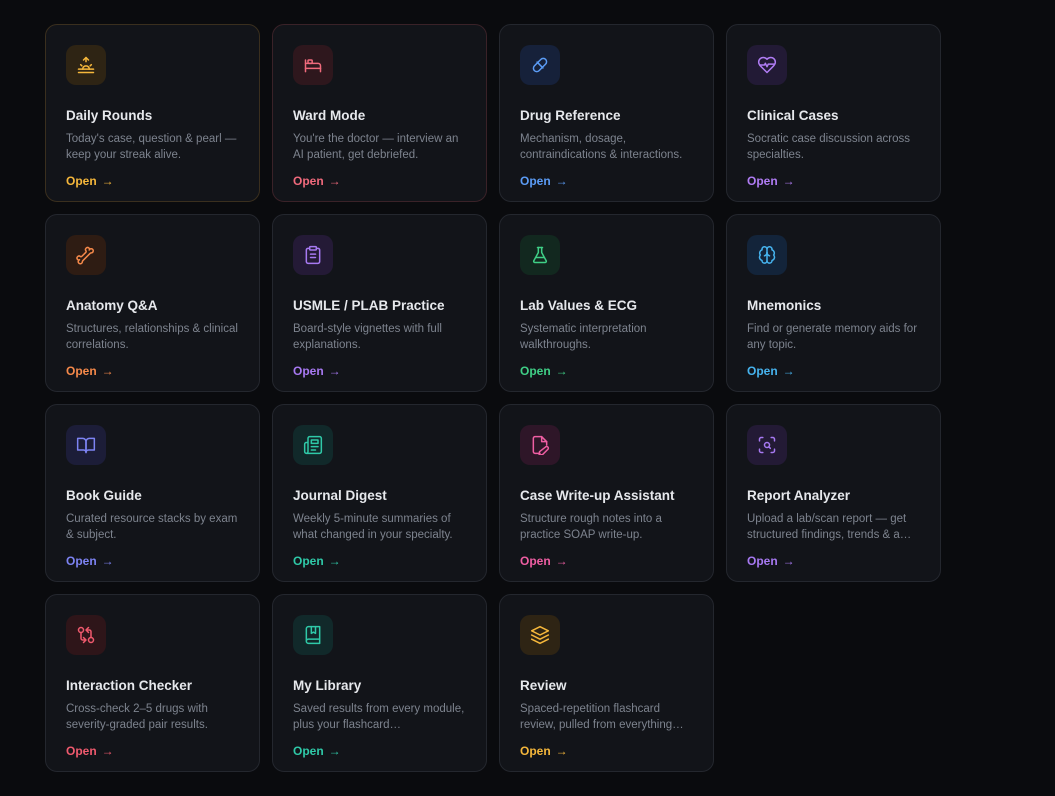 Image resolution: width=1055 pixels, height=796 pixels. I want to click on card-title: Report Analyzer, so click(799, 495).